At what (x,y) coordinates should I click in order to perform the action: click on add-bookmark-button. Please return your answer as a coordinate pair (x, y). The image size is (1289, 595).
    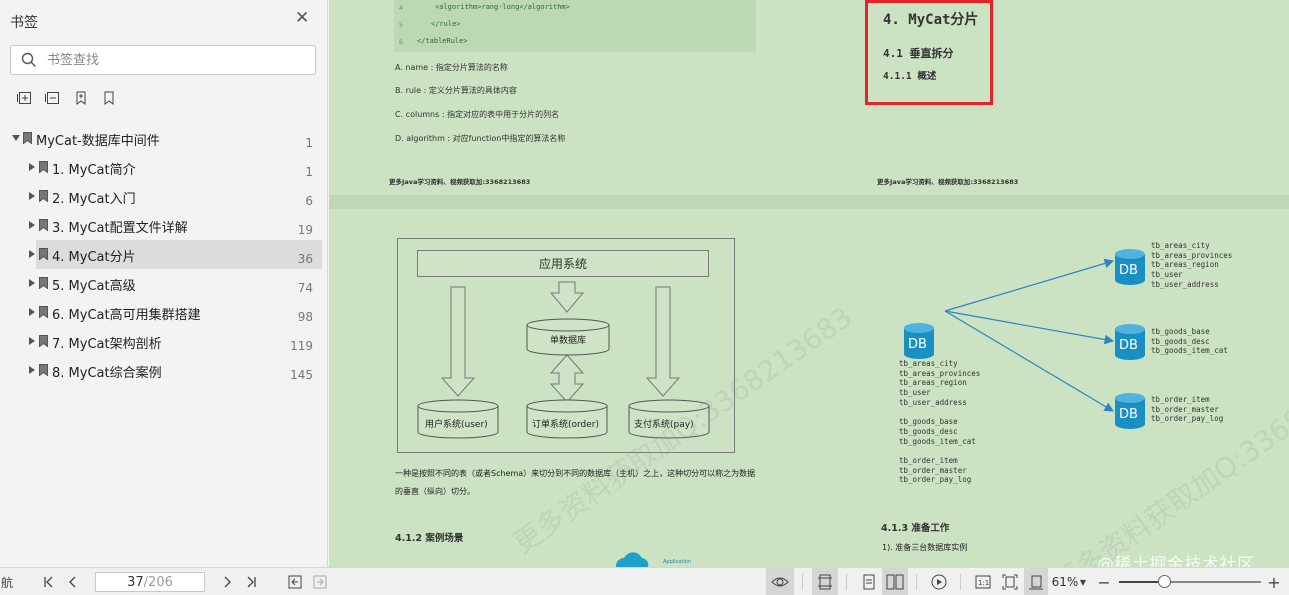
    Looking at the image, I should click on (81, 98).